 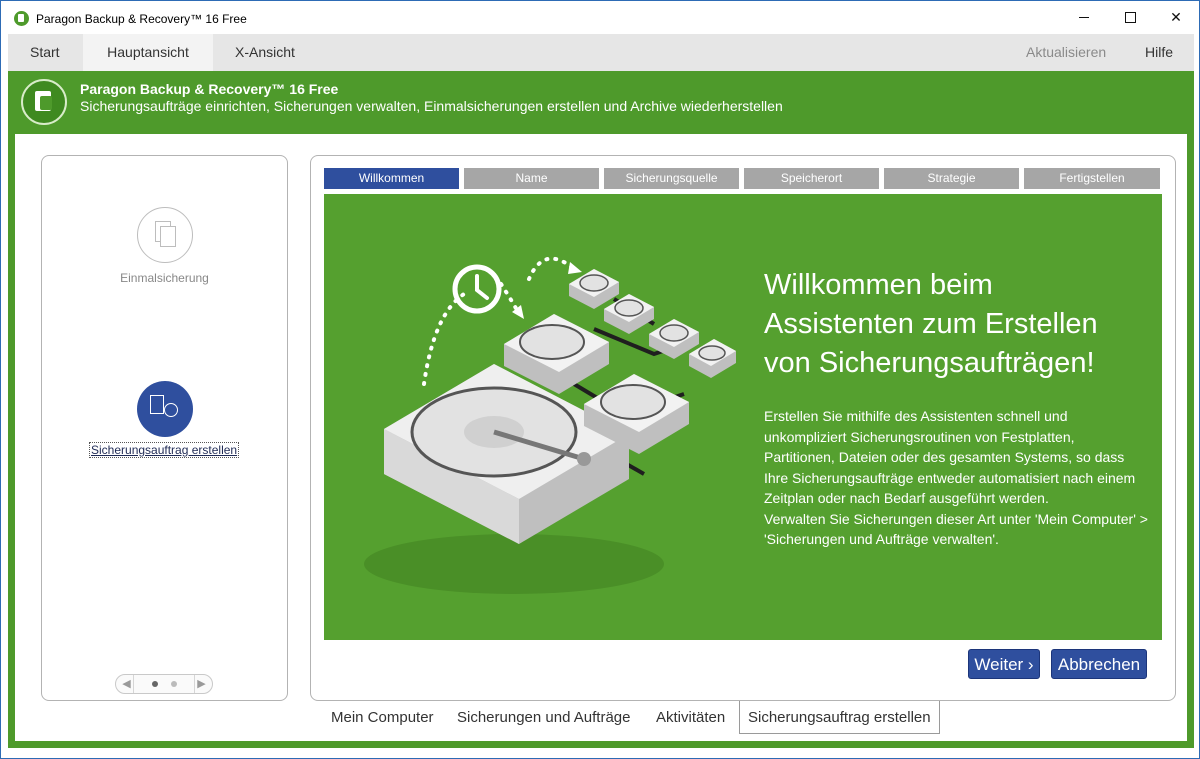 What do you see at coordinates (543, 717) in the screenshot?
I see `tab-sicherungen-auftraege: Sicherungen und Aufträge` at bounding box center [543, 717].